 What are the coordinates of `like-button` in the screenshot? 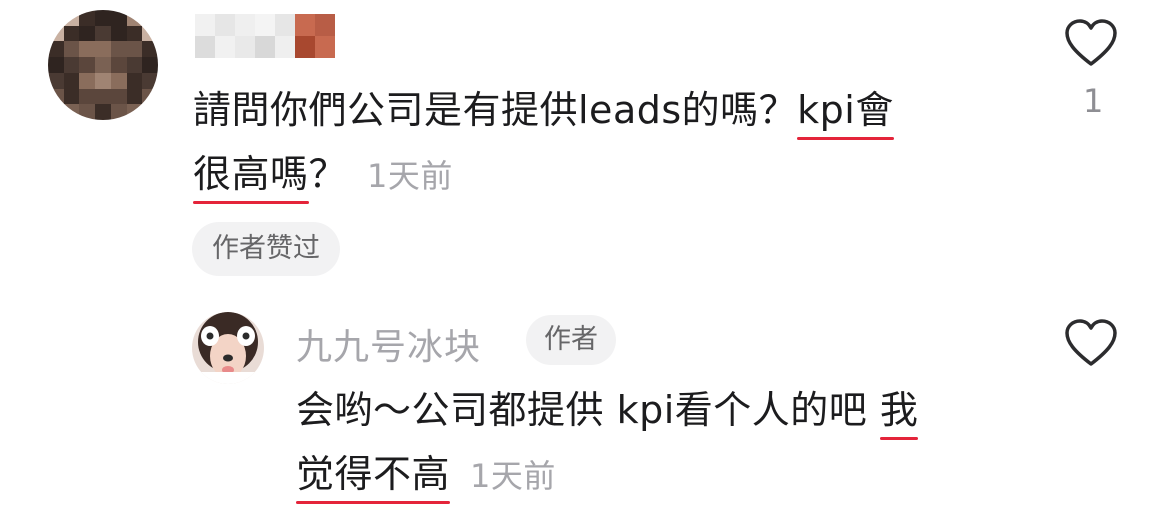 It's located at (1091, 43).